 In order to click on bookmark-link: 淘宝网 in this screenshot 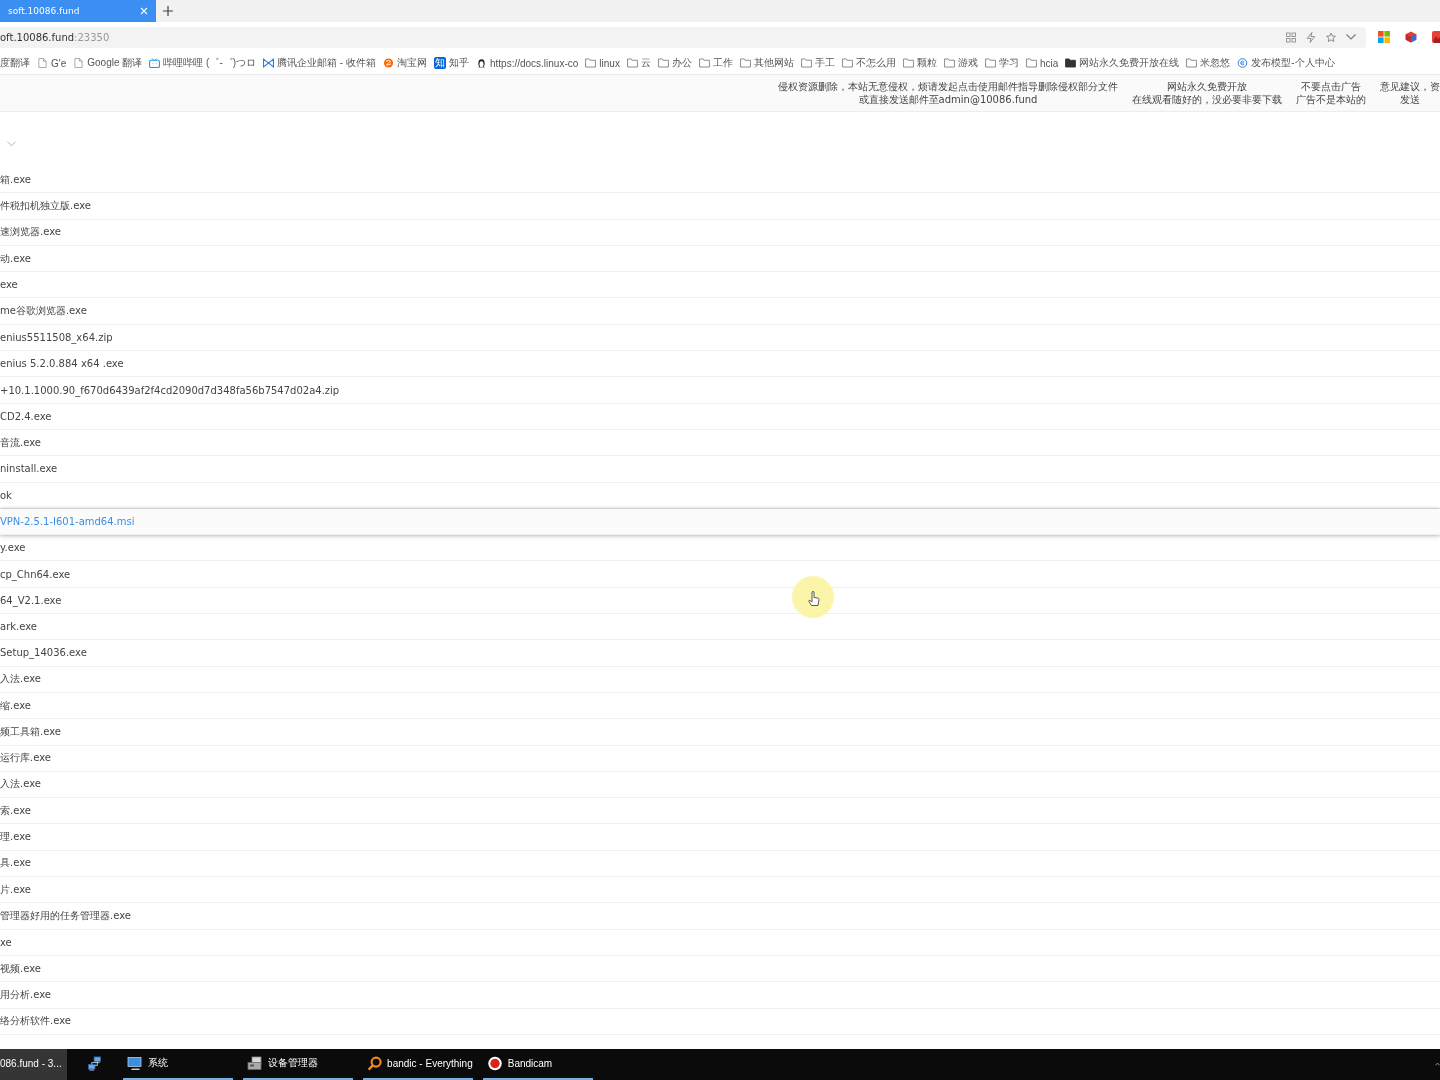, I will do `click(404, 63)`.